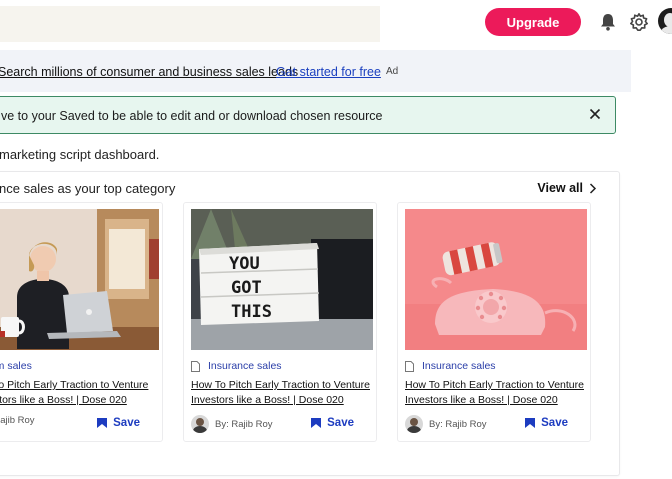 Image resolution: width=672 pixels, height=479 pixels. I want to click on top-bar: Upgrade, so click(336, 24).